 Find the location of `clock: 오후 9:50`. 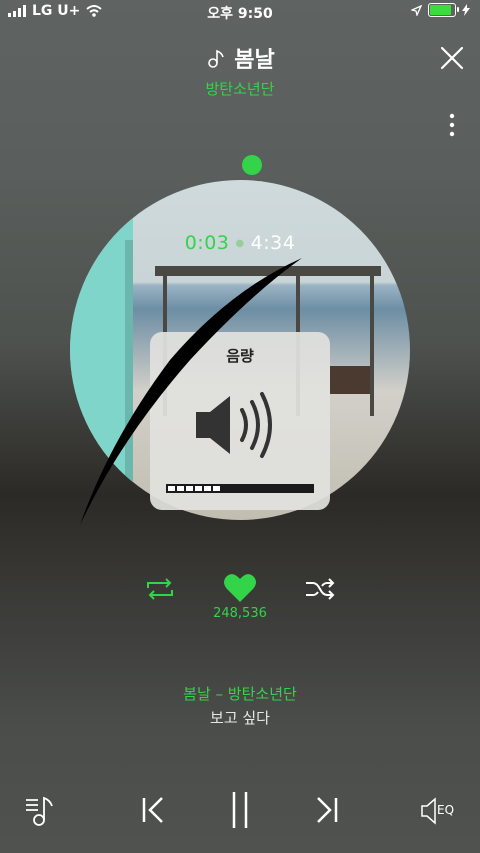

clock: 오후 9:50 is located at coordinates (240, 14).